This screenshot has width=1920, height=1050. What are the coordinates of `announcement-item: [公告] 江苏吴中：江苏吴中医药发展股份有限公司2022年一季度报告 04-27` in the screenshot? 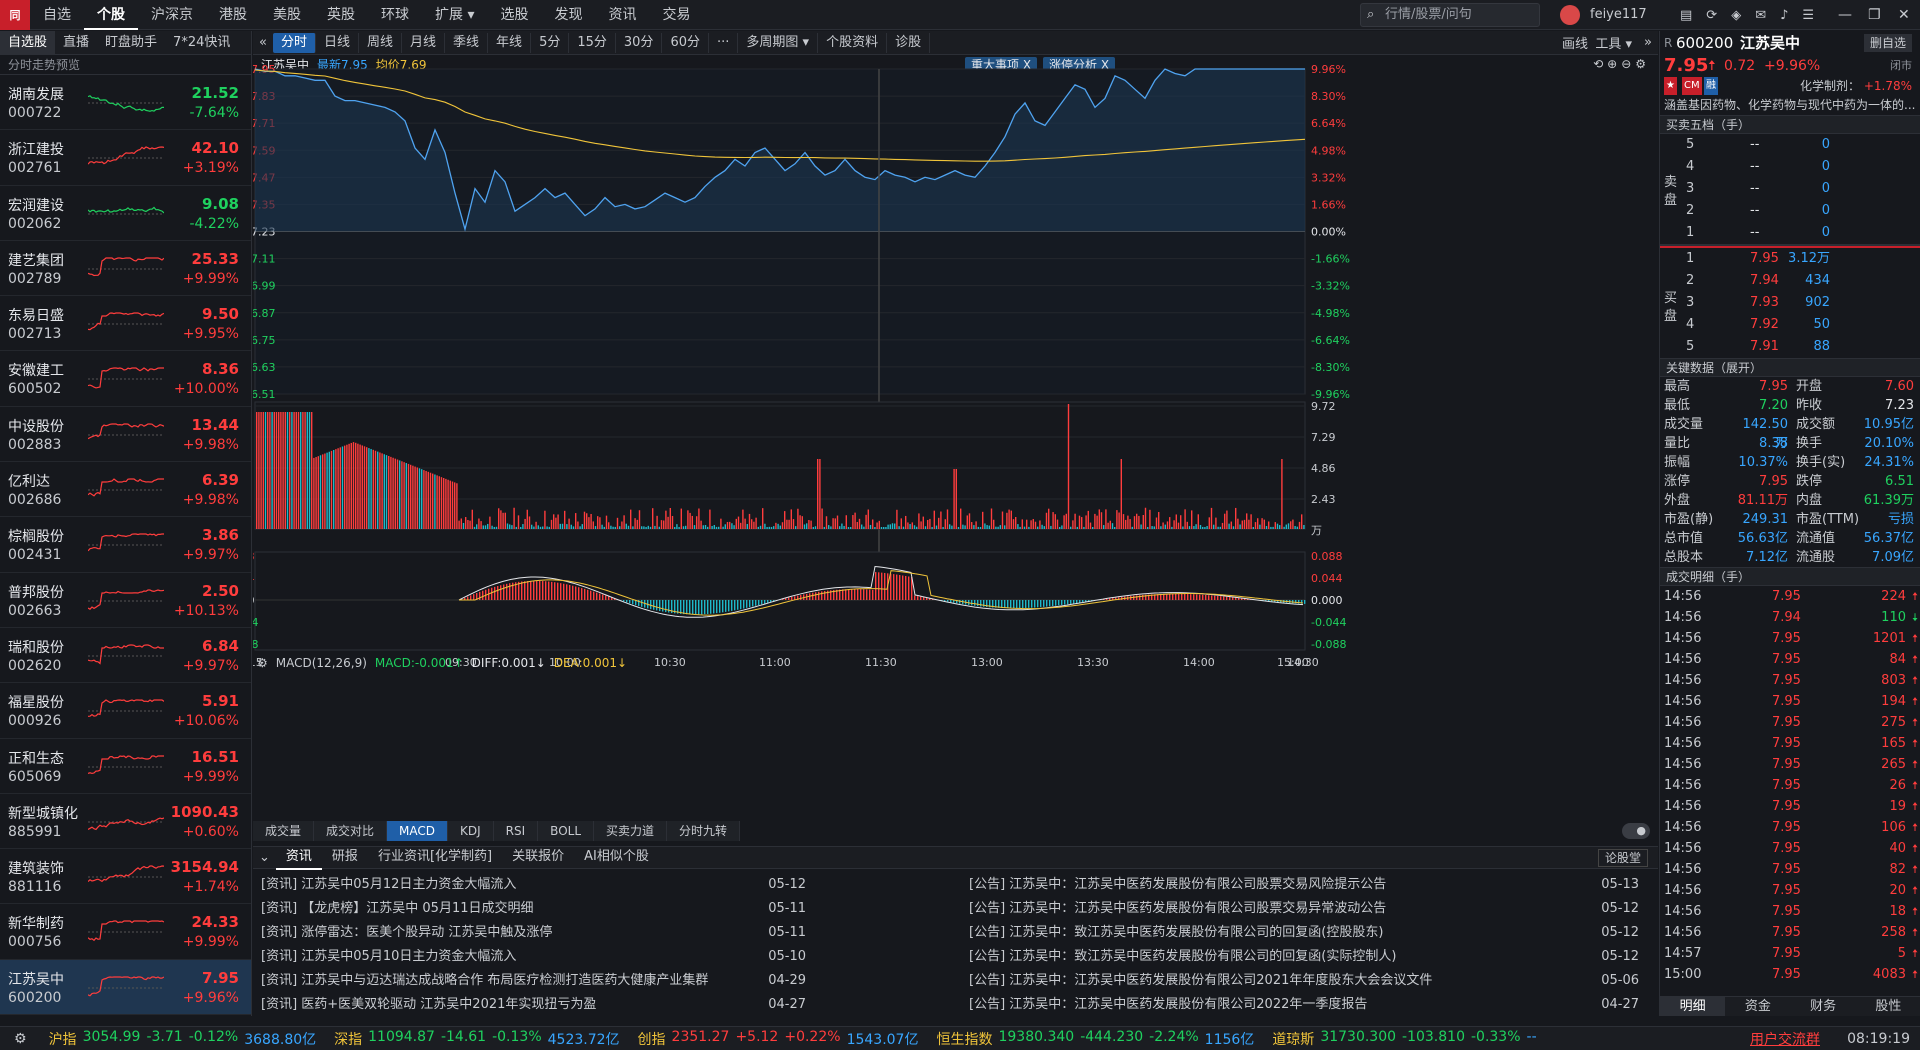 It's located at (1304, 1005).